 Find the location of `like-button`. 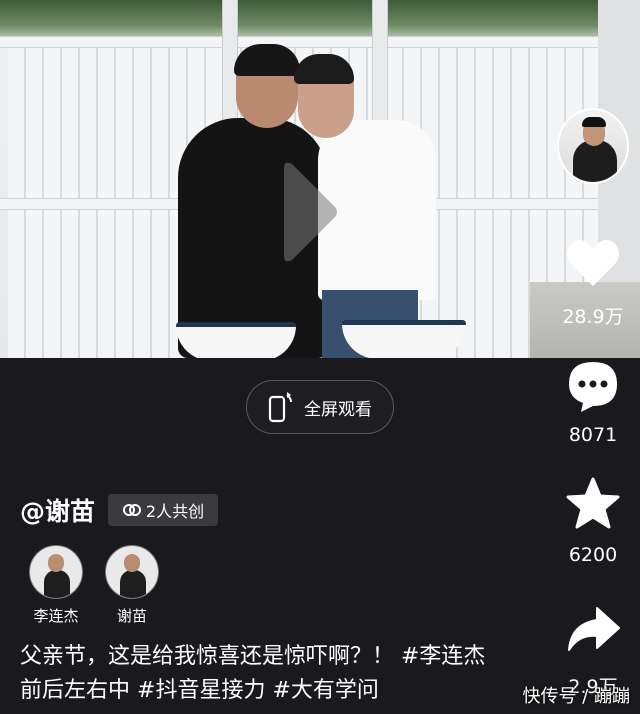

like-button is located at coordinates (593, 264).